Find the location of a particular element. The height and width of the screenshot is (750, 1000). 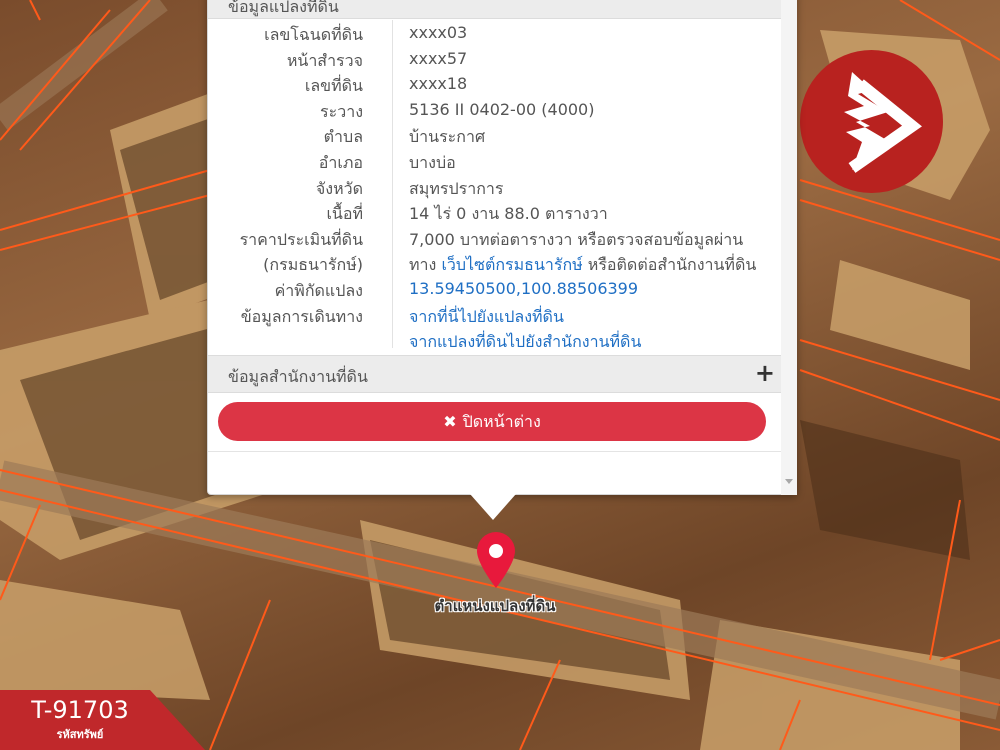

land-office-section-header: ข้อมูลสำนักงานที่ดิน + is located at coordinates (494, 374).